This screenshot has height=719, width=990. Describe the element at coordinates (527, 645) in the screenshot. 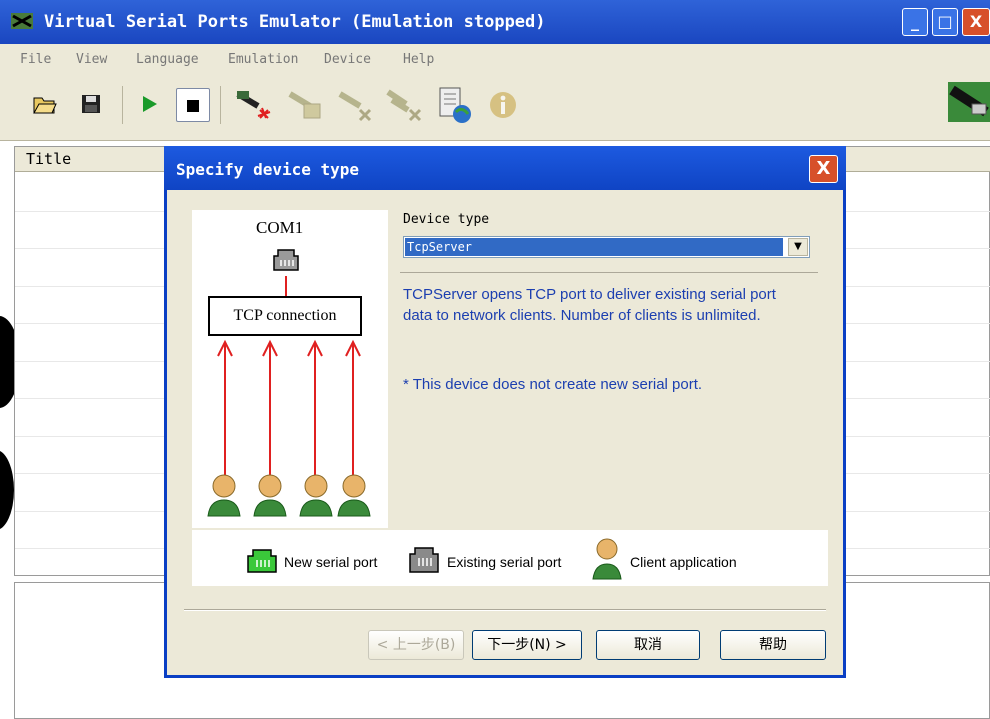

I see `next-button: 下一步(N) >` at that location.